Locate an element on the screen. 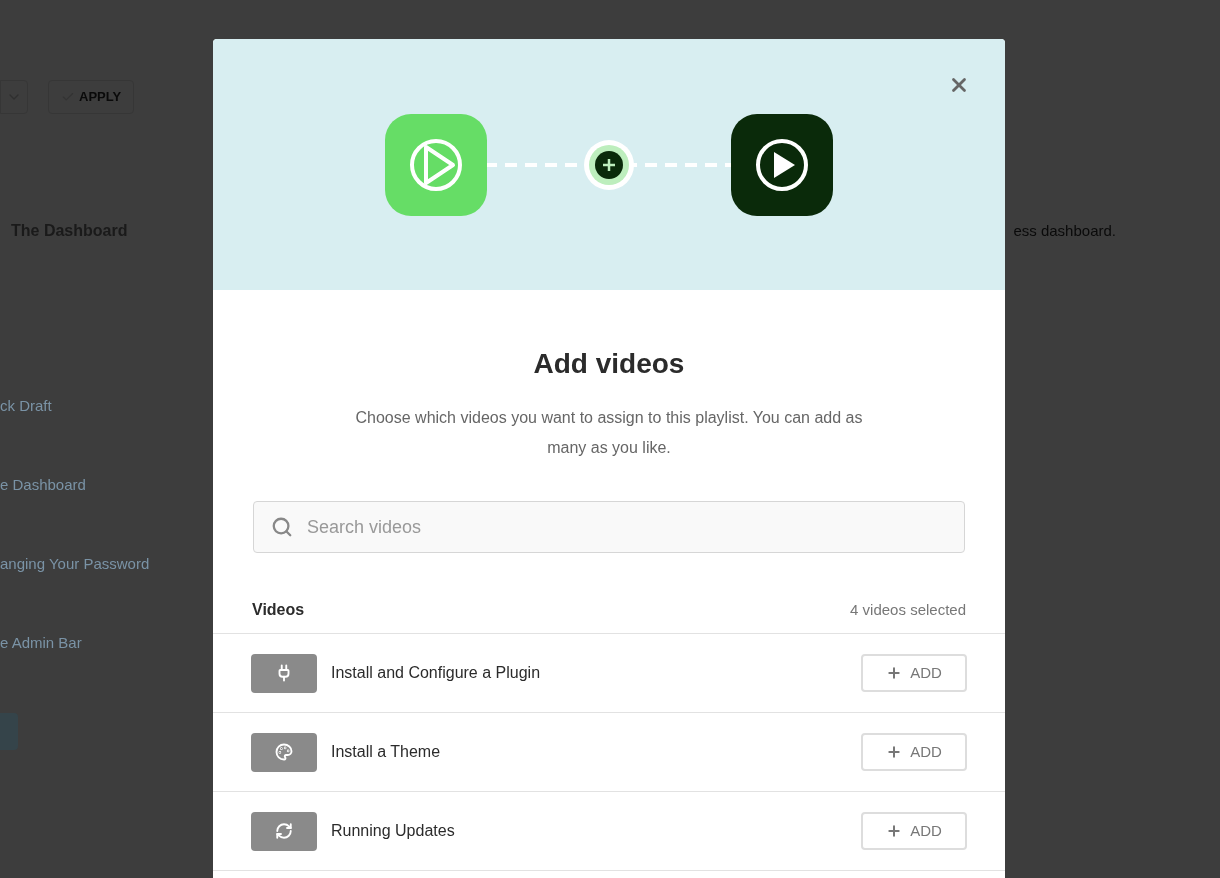 This screenshot has height=878, width=1220. modal-title: Add videos is located at coordinates (609, 364).